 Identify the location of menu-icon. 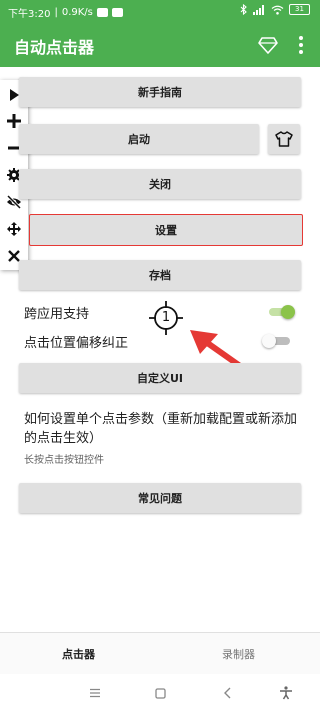
(95, 693).